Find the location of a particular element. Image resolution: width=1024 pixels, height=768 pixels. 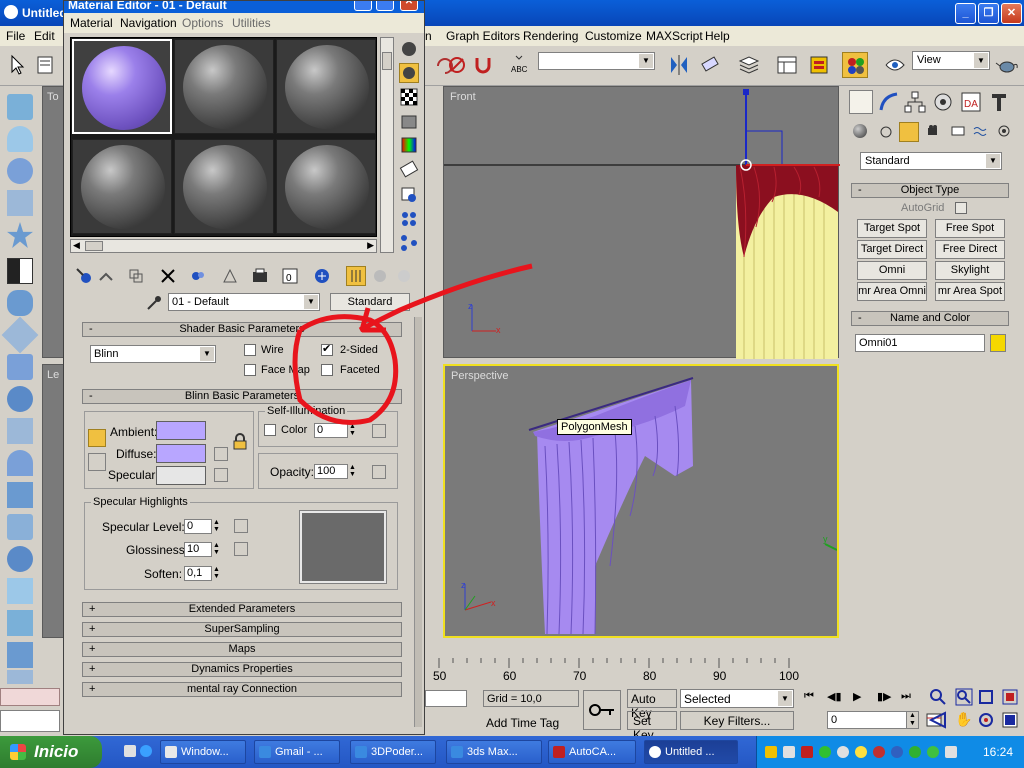

object-name-field: Omni01 is located at coordinates (920, 343).